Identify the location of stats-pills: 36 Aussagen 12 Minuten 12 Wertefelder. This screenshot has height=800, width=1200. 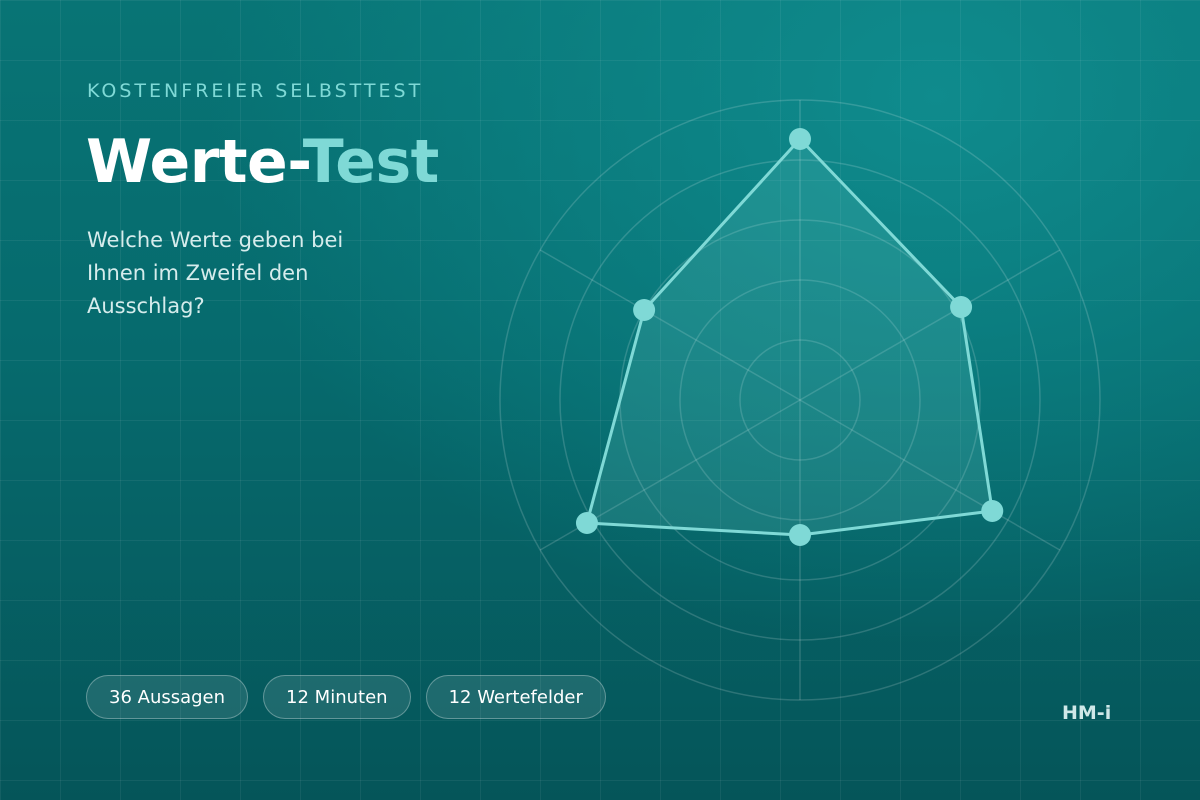
(346, 697).